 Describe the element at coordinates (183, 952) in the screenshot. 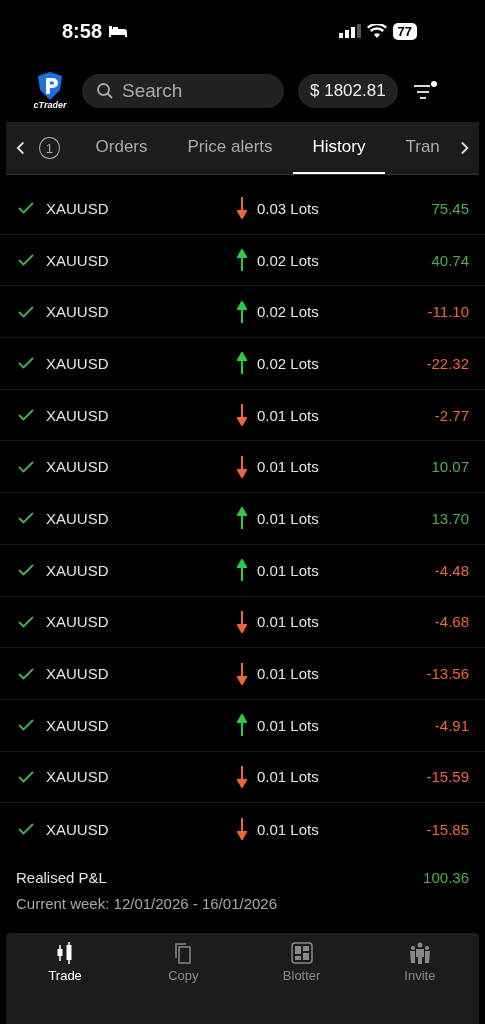

I see `copy-icon` at that location.